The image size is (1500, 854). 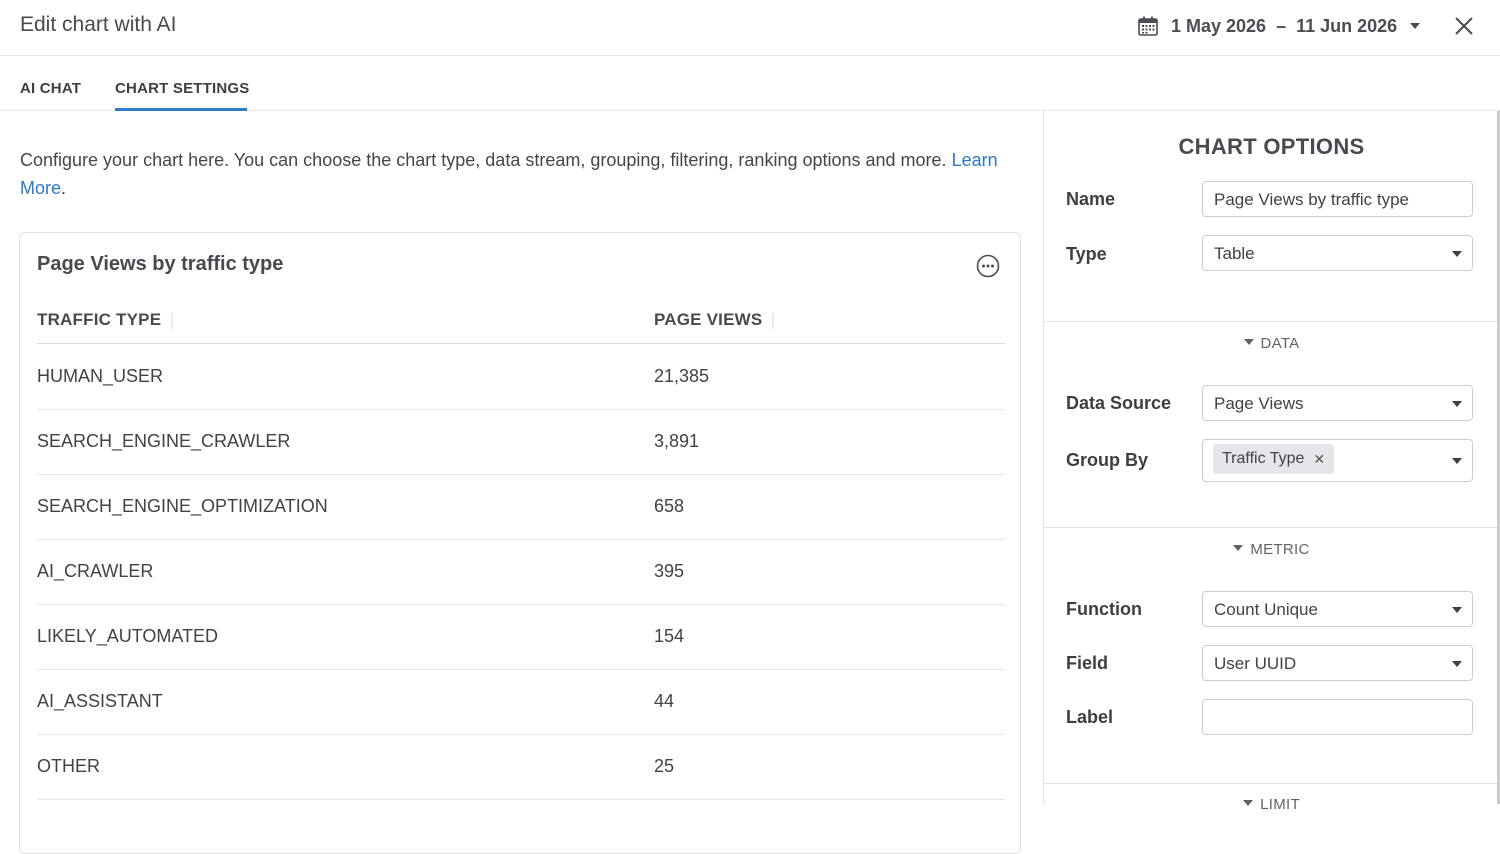 I want to click on cell-page-views: 395, so click(x=669, y=571).